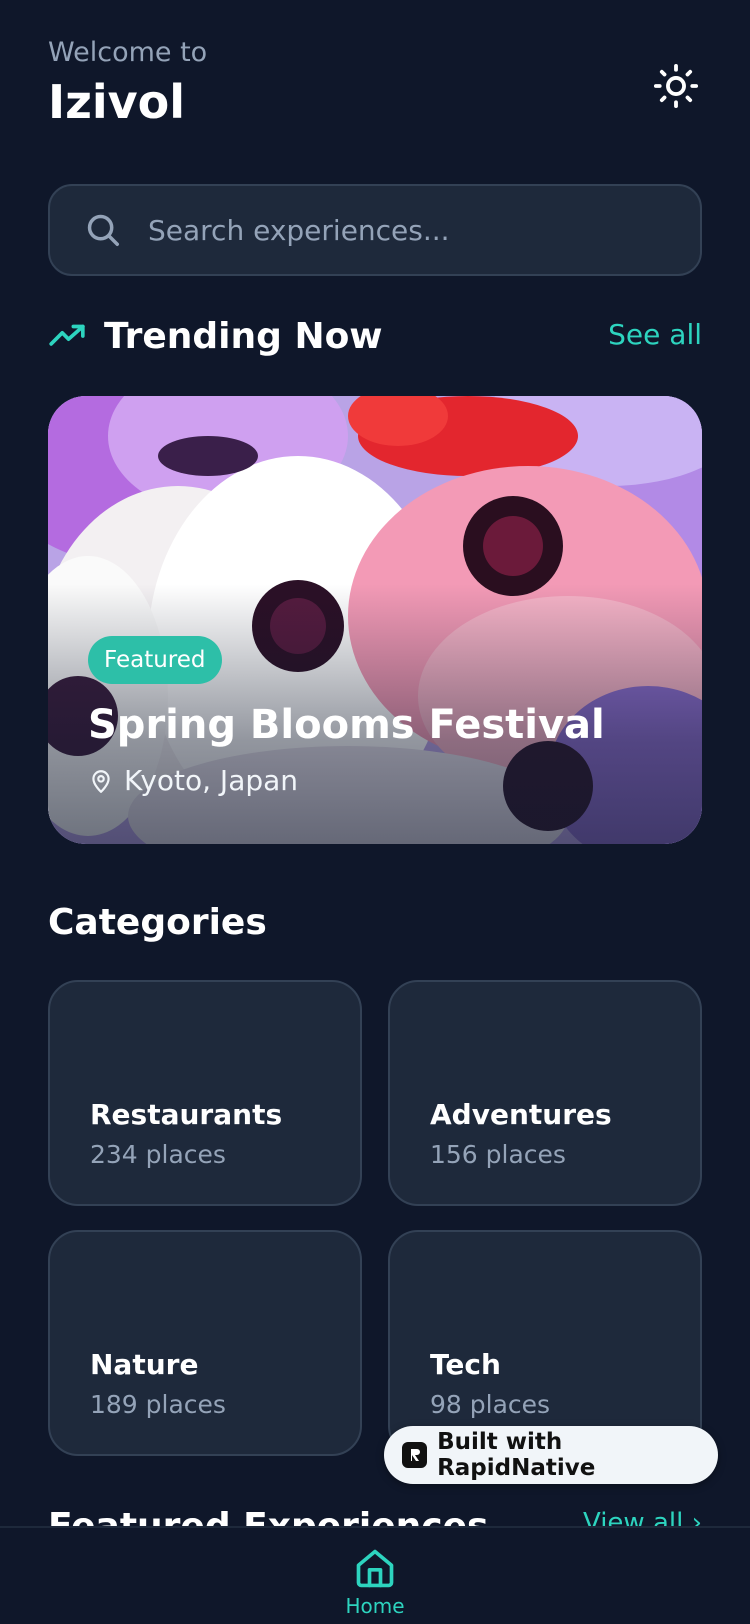 The image size is (750, 1624). I want to click on category-name: Restaurants, so click(186, 1114).